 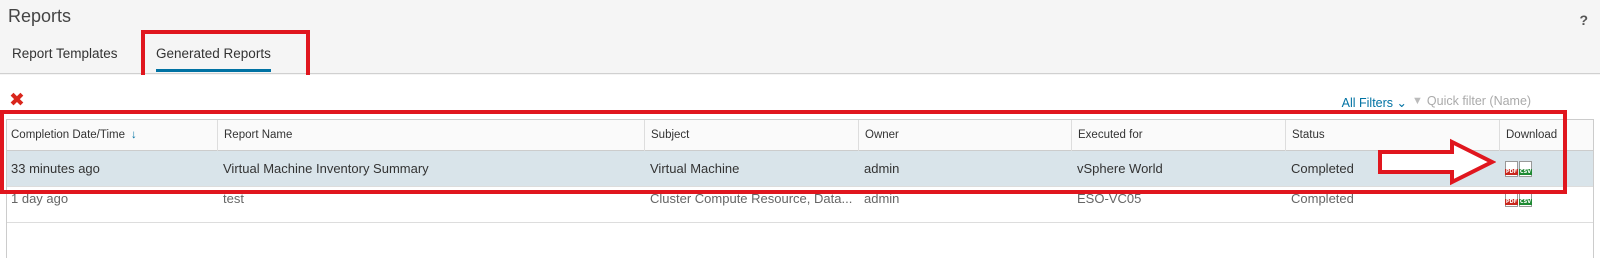 I want to click on tab-bar: Report Templates Generated Reports, so click(x=800, y=57).